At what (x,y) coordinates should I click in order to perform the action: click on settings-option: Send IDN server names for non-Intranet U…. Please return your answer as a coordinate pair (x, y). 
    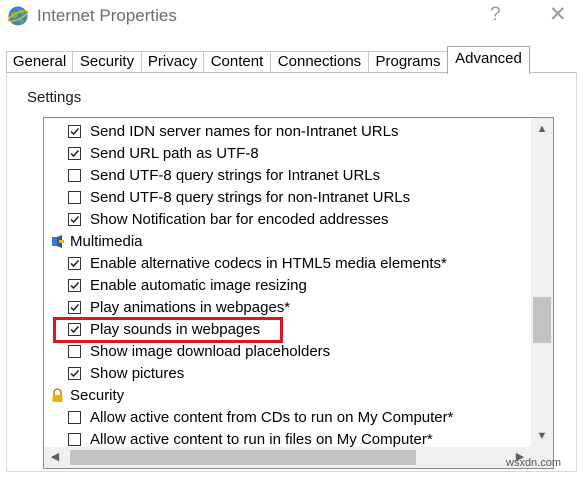
    Looking at the image, I should click on (287, 132).